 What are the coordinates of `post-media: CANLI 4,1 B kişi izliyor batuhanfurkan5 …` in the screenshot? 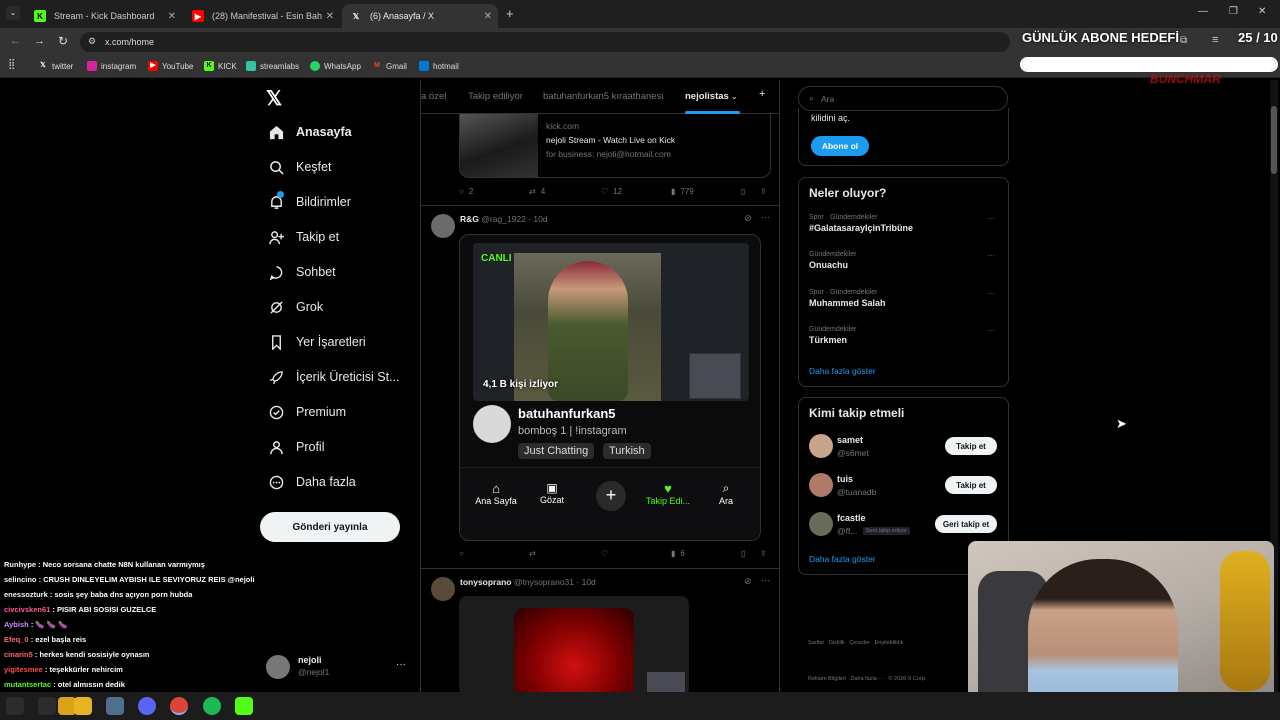 It's located at (610, 387).